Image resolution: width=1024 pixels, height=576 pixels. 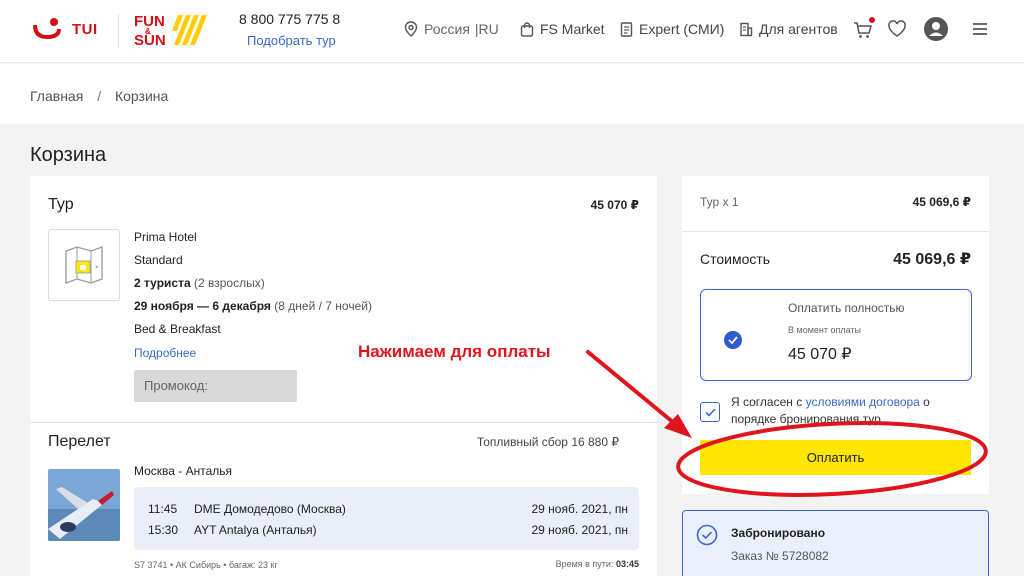 What do you see at coordinates (163, 509) in the screenshot?
I see `departure-time: 11:45` at bounding box center [163, 509].